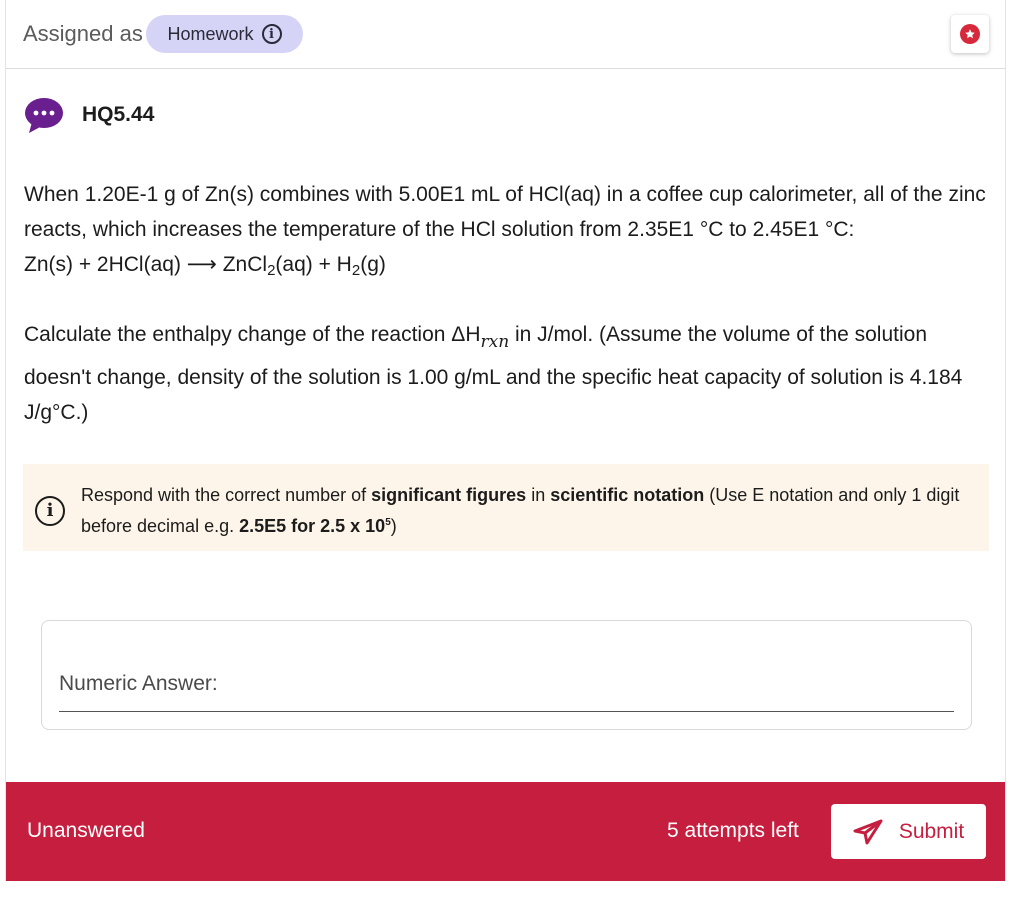 The width and height of the screenshot is (1024, 905). I want to click on submission-footer: Unanswered 5 attempts left Submit, so click(505, 831).